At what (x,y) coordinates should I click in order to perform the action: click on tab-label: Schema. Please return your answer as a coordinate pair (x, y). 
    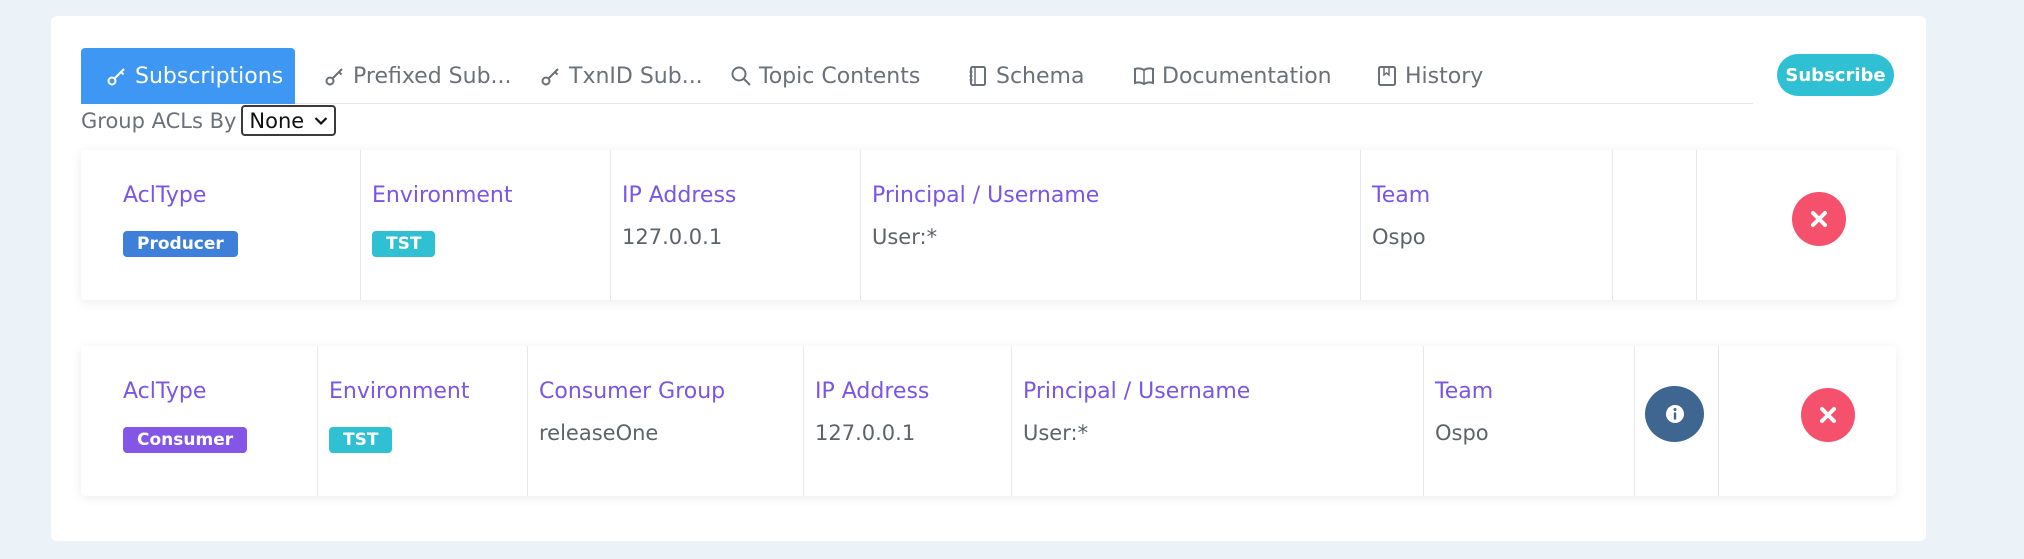
    Looking at the image, I should click on (1040, 76).